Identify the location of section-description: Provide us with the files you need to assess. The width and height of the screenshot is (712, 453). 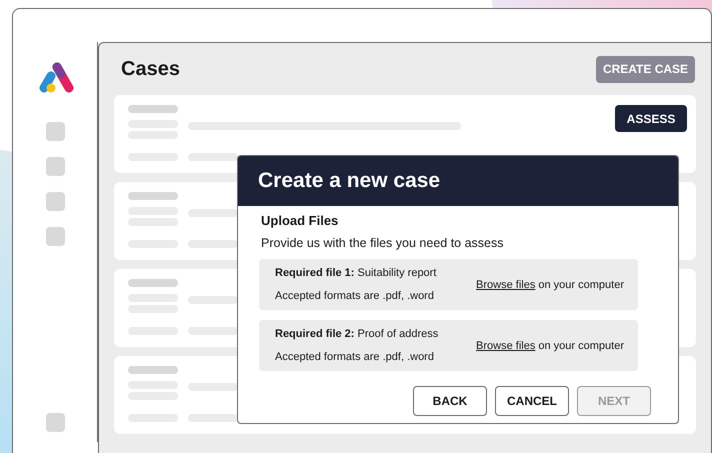
(382, 243).